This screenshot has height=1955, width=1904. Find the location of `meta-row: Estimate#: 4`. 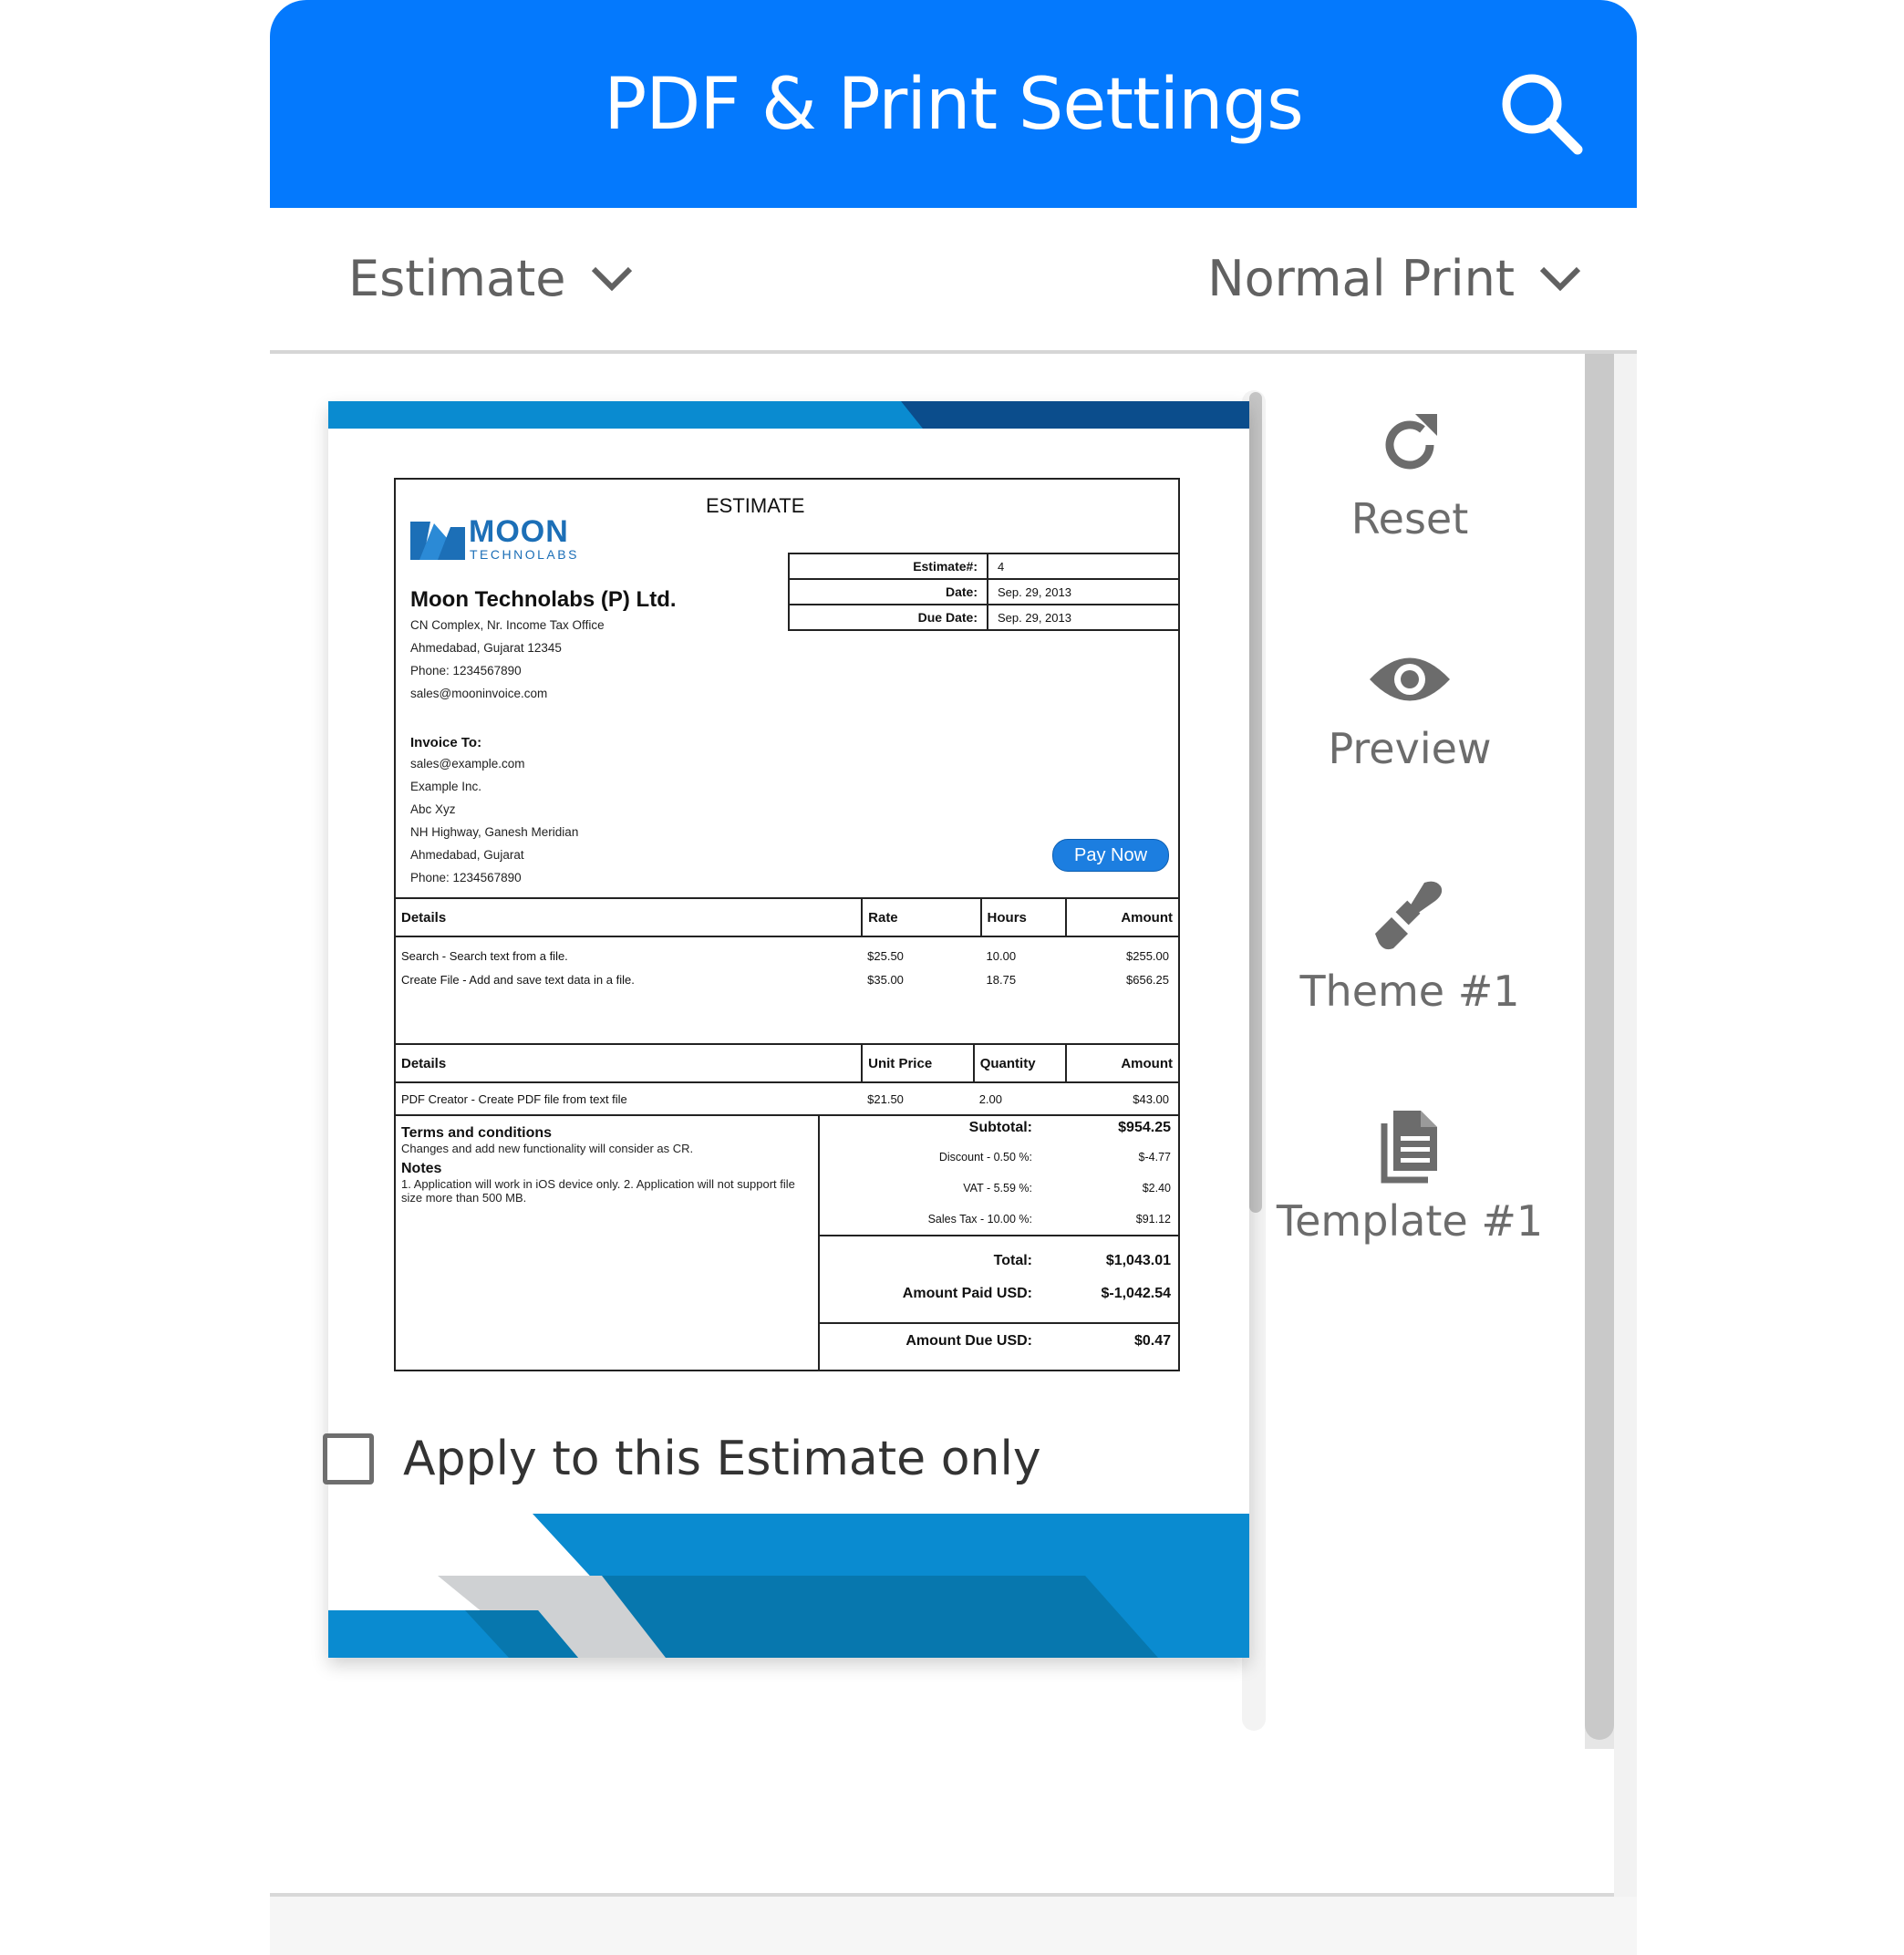

meta-row: Estimate#: 4 is located at coordinates (984, 566).